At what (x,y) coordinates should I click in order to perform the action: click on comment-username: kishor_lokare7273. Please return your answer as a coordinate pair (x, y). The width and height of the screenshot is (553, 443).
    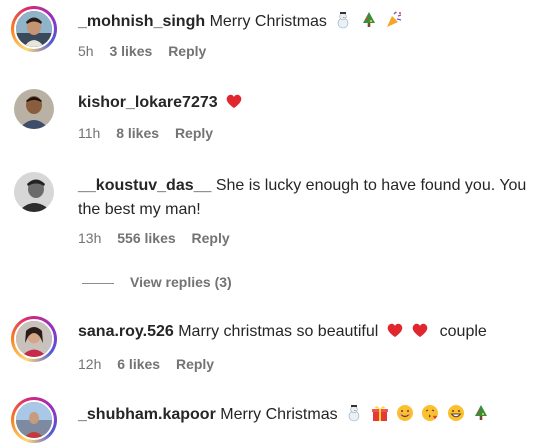
    Looking at the image, I should click on (148, 102).